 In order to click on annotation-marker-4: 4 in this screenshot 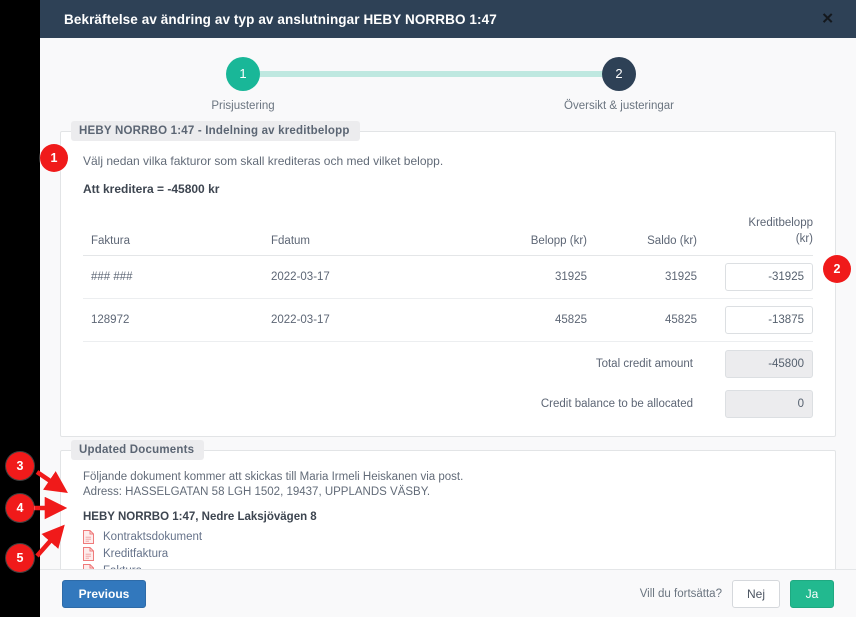, I will do `click(20, 508)`.